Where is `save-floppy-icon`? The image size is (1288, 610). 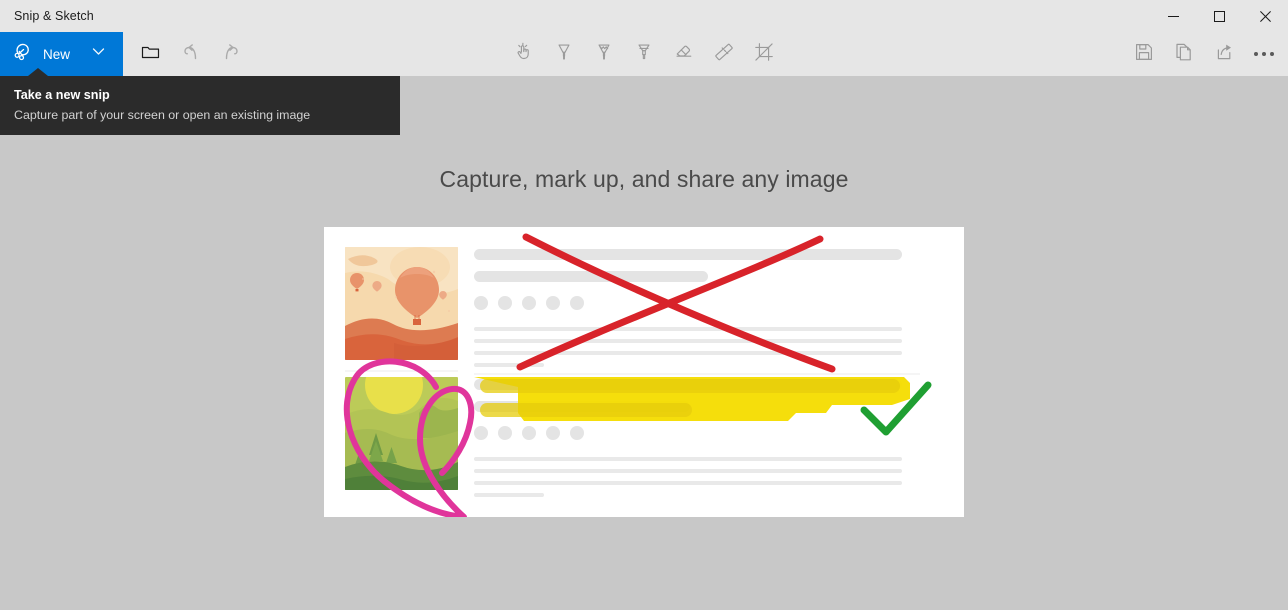 save-floppy-icon is located at coordinates (1144, 54).